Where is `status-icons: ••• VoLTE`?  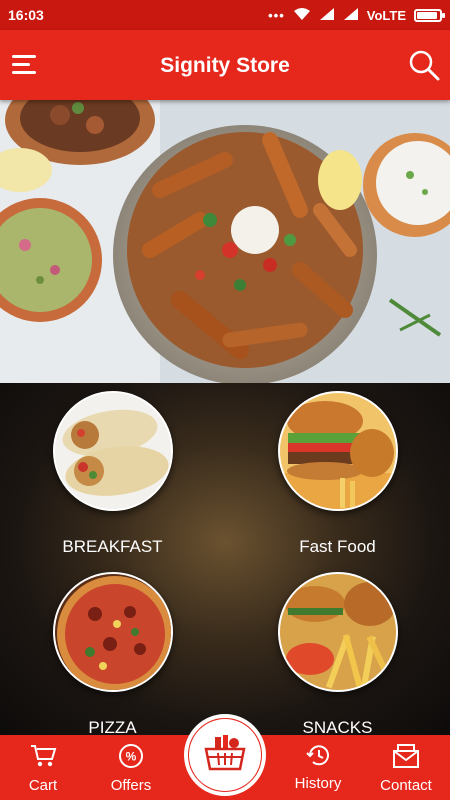
status-icons: ••• VoLTE is located at coordinates (356, 15).